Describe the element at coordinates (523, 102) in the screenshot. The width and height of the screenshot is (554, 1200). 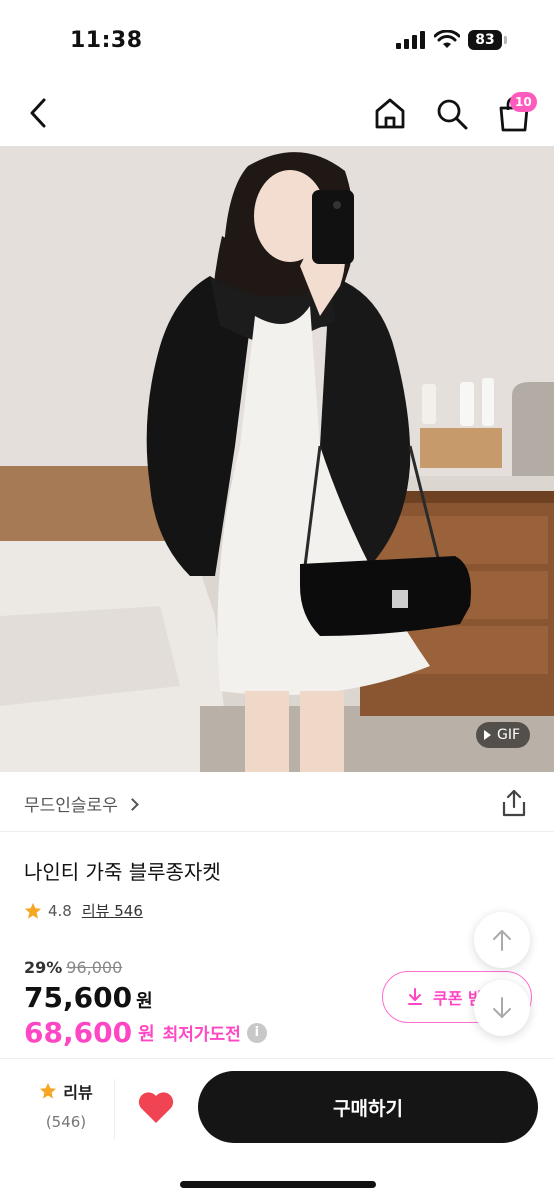
I see `cart-count-badge: 10` at that location.